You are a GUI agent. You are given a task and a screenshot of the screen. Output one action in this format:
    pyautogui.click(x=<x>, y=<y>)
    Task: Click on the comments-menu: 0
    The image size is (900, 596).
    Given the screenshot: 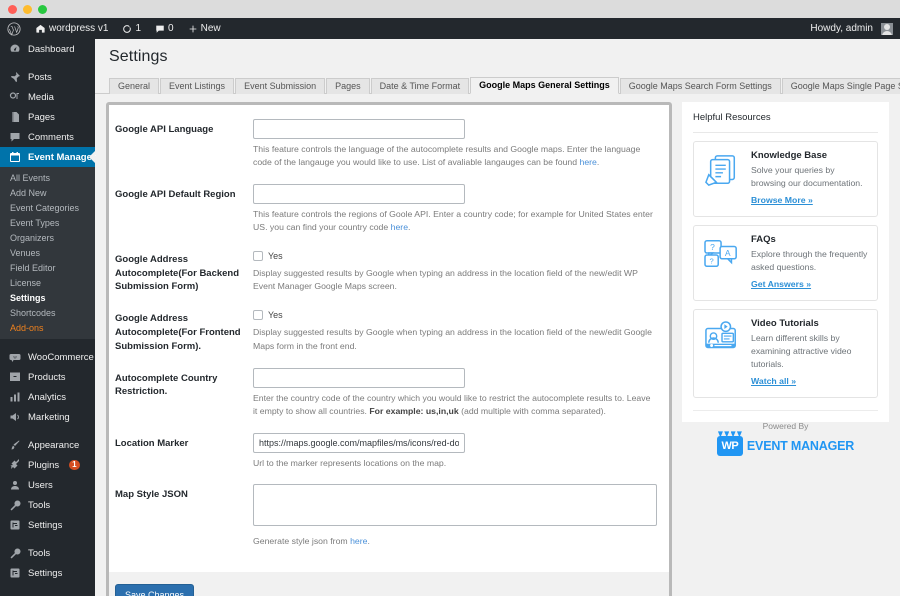 What is the action you would take?
    pyautogui.click(x=164, y=28)
    